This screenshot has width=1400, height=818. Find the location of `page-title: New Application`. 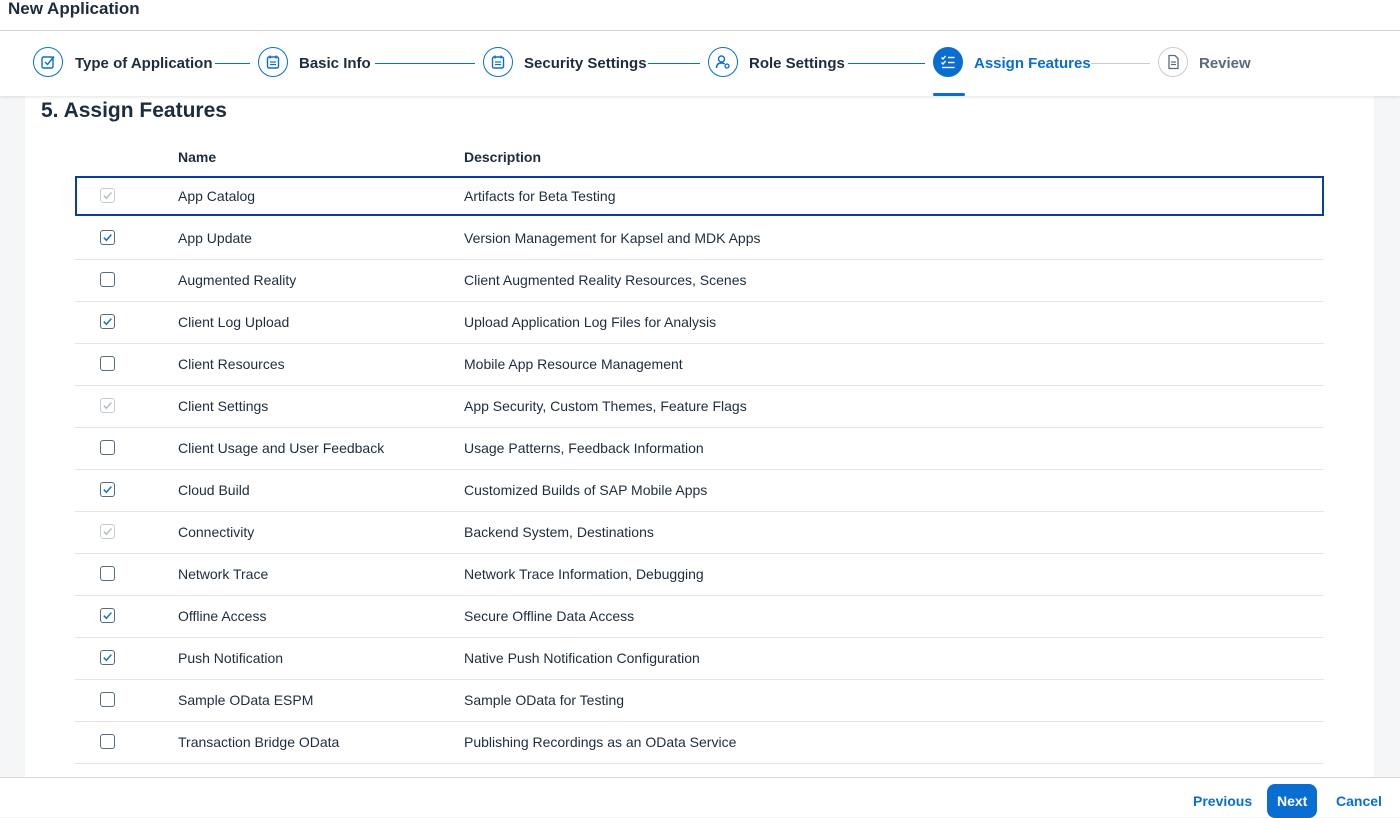

page-title: New Application is located at coordinates (74, 9).